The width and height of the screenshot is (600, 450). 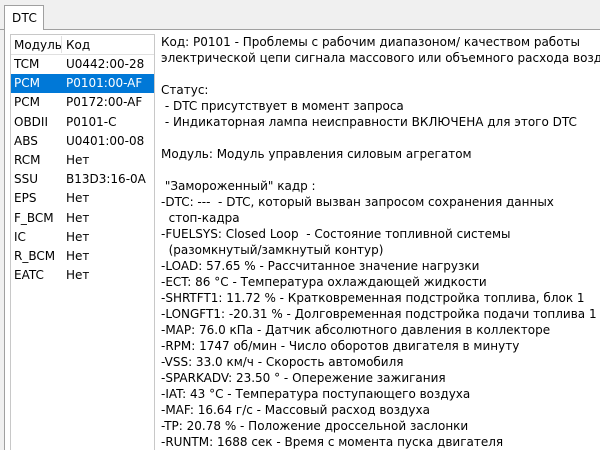 I want to click on list-item-code: P0101:00-AF, so click(x=104, y=83).